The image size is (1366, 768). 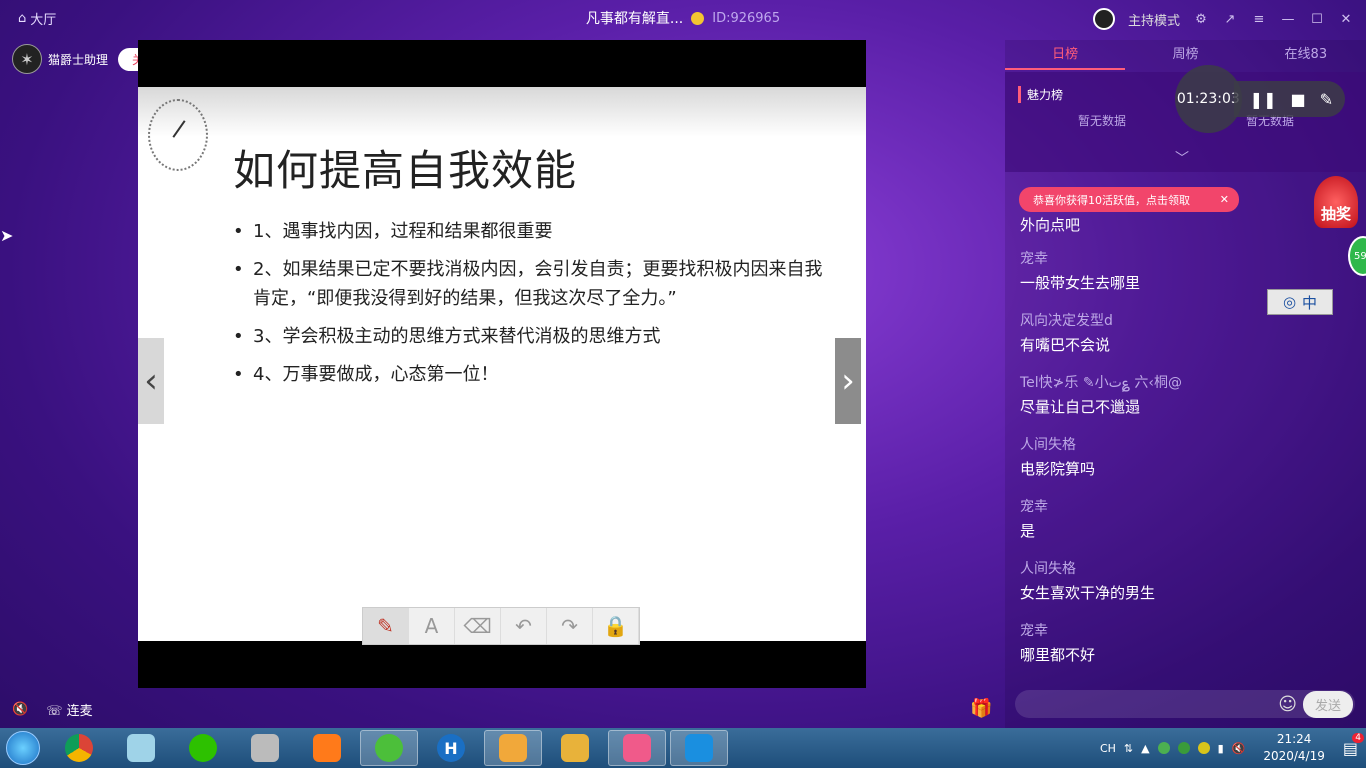 I want to click on stop-icon: ■, so click(x=1297, y=99).